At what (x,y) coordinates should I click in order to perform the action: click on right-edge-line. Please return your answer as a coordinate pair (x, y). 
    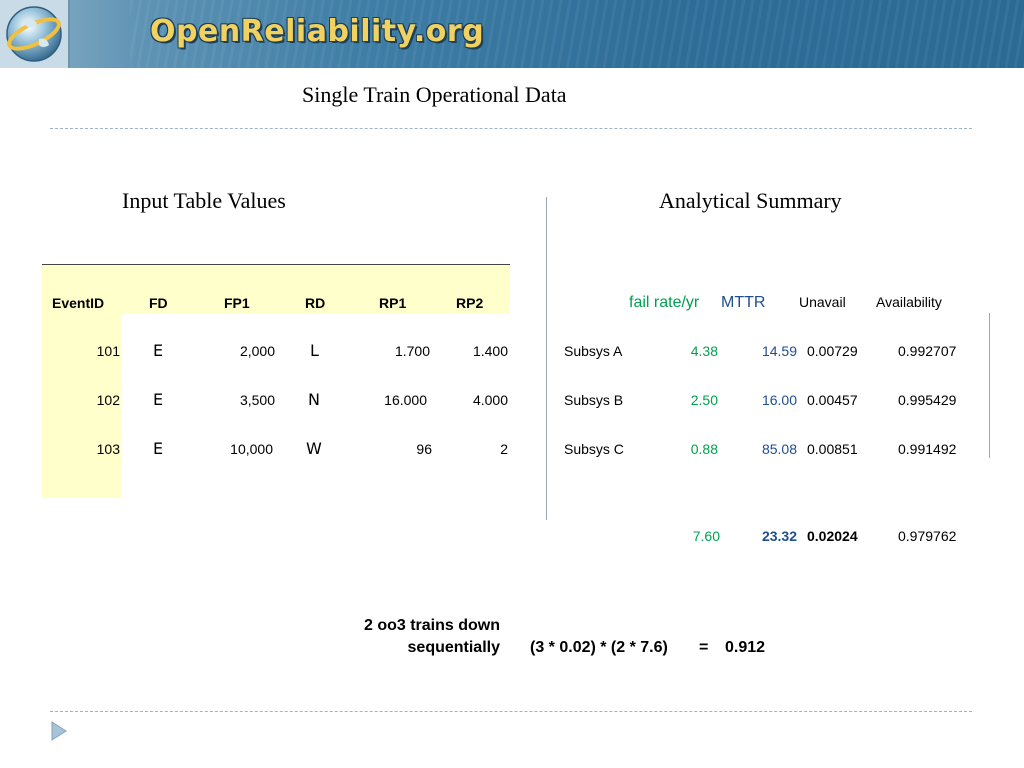
    Looking at the image, I should click on (989, 385).